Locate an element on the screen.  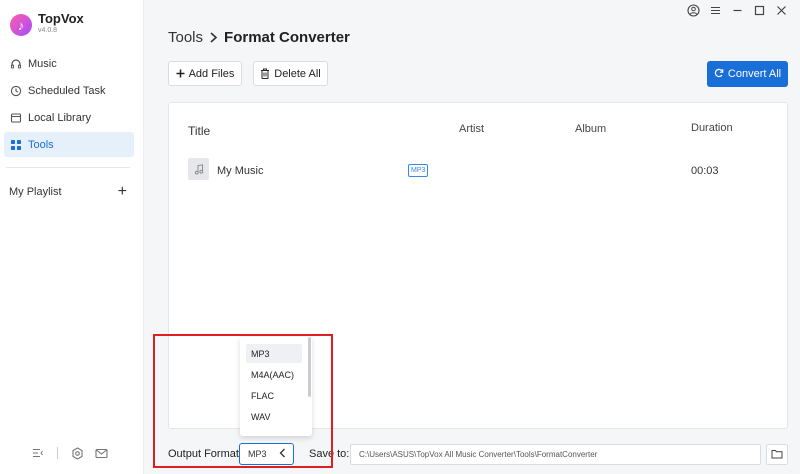
folder-icon is located at coordinates (777, 455).